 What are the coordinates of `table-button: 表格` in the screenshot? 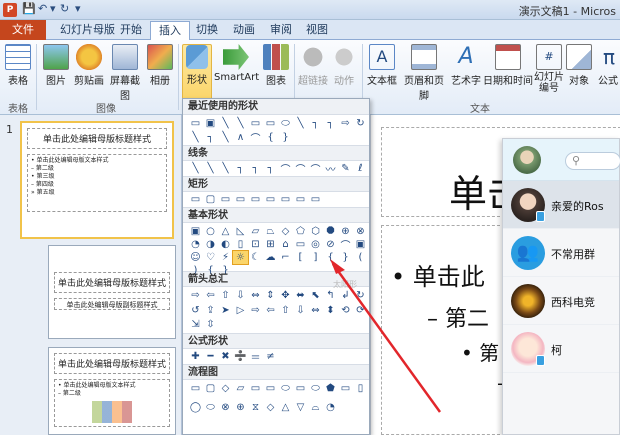 It's located at (18, 65).